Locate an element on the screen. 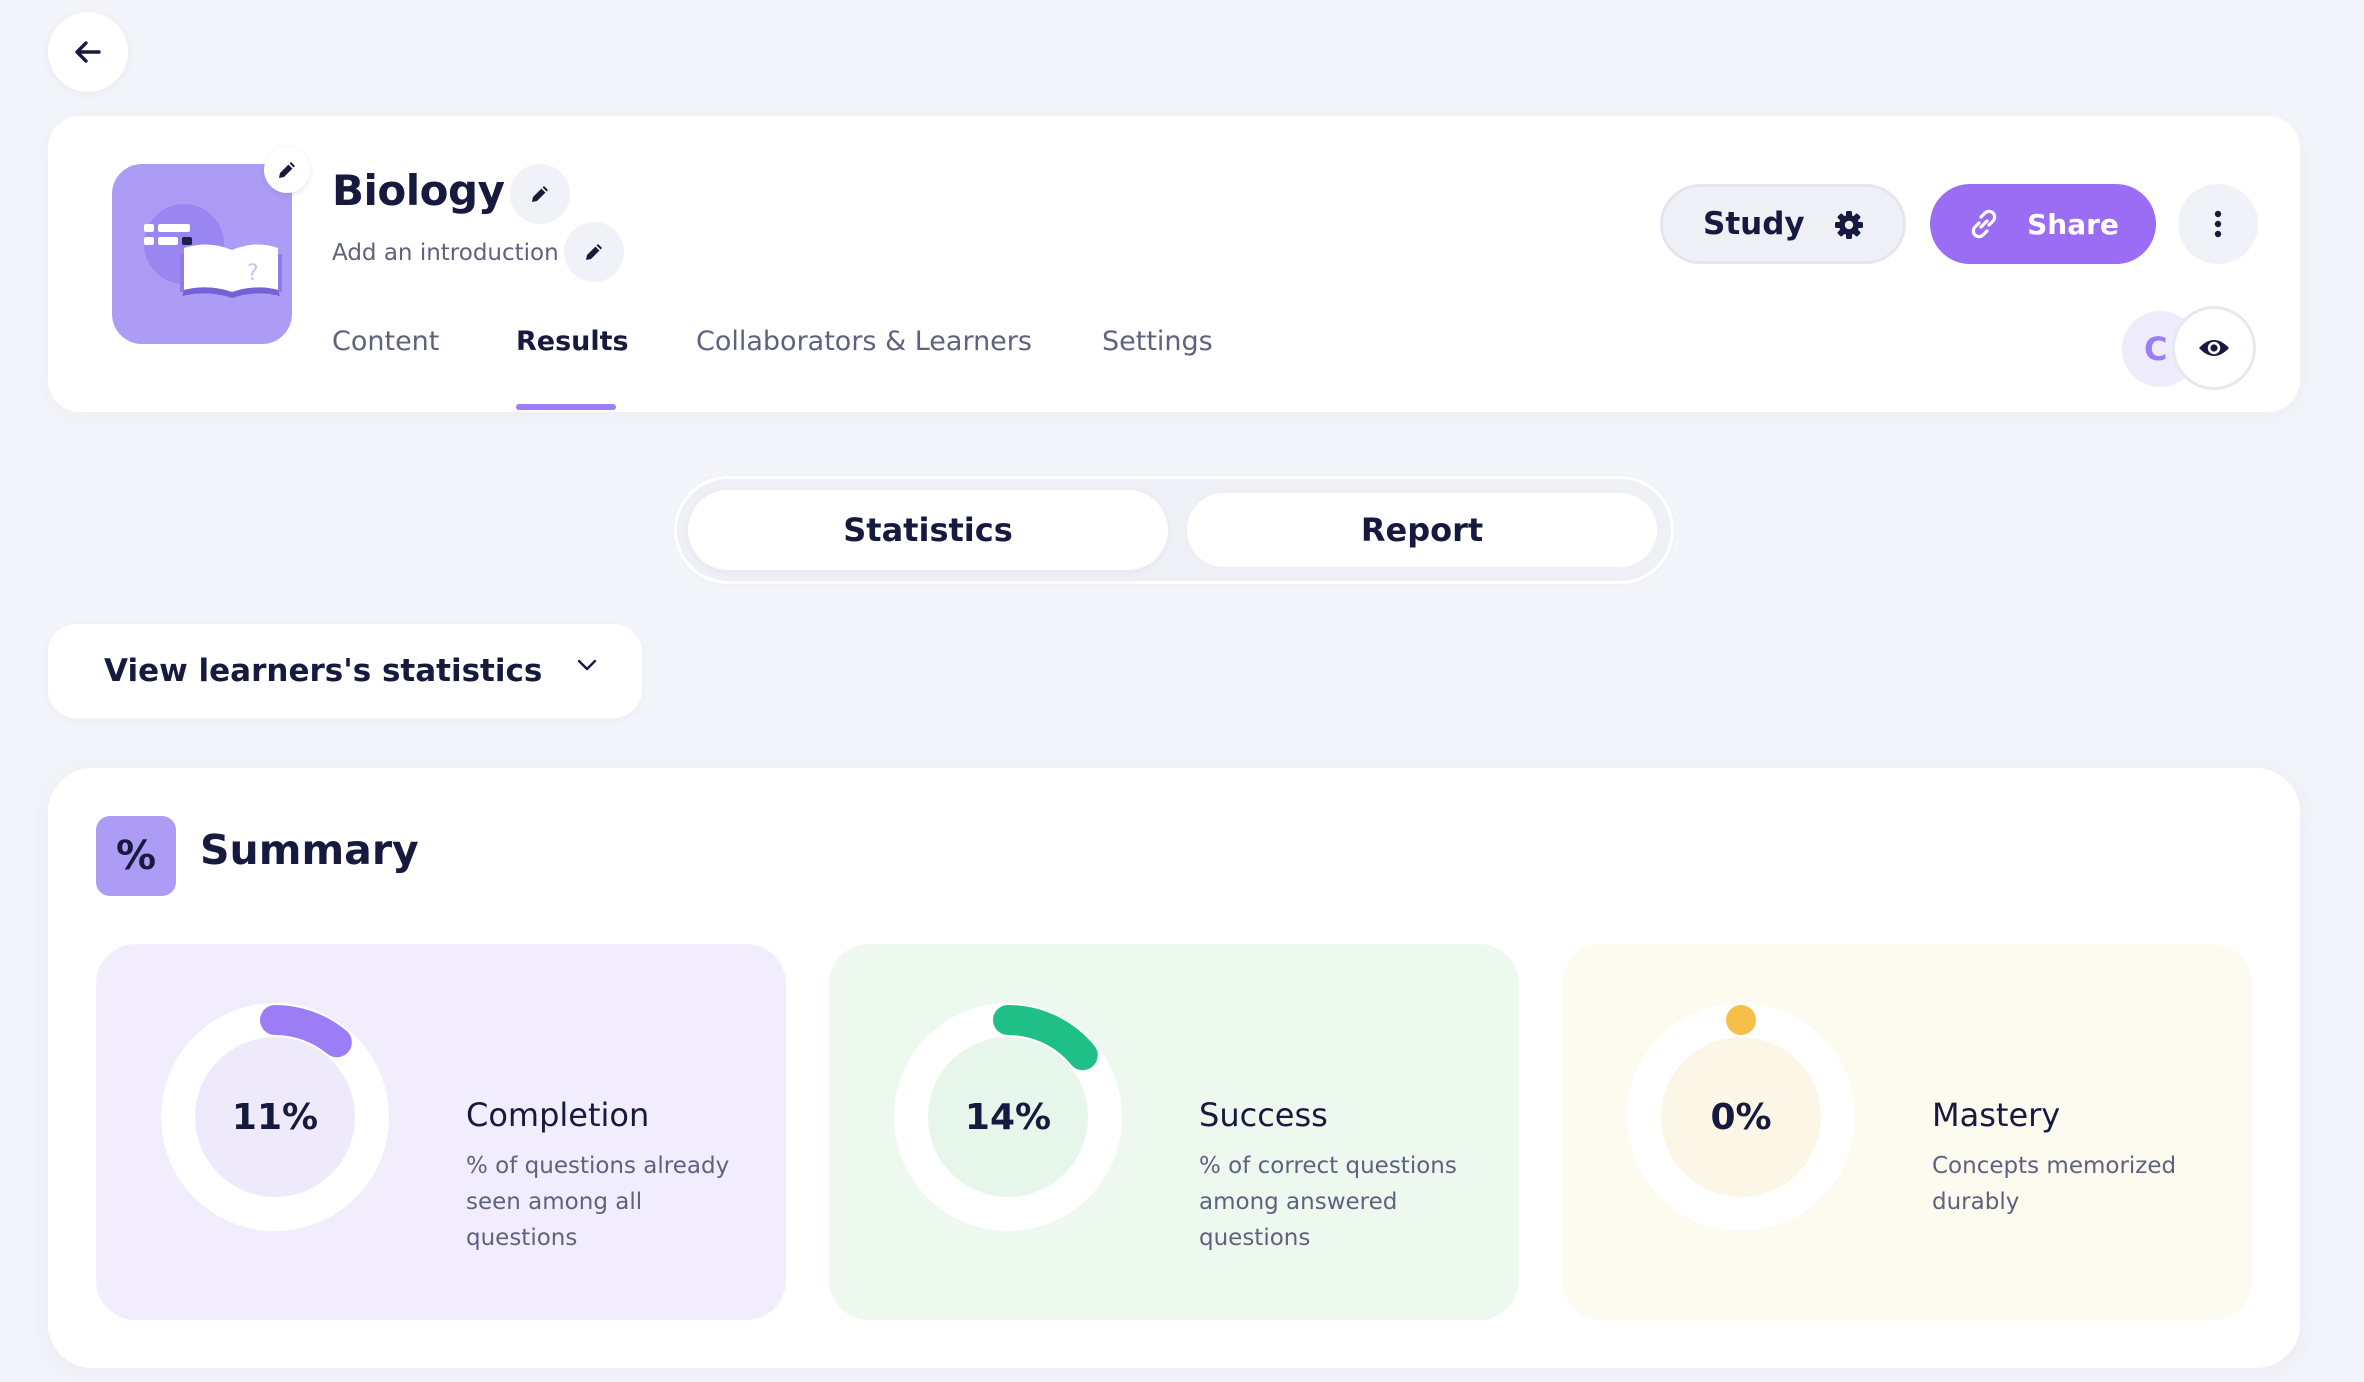  edit-introduction-button is located at coordinates (594, 252).